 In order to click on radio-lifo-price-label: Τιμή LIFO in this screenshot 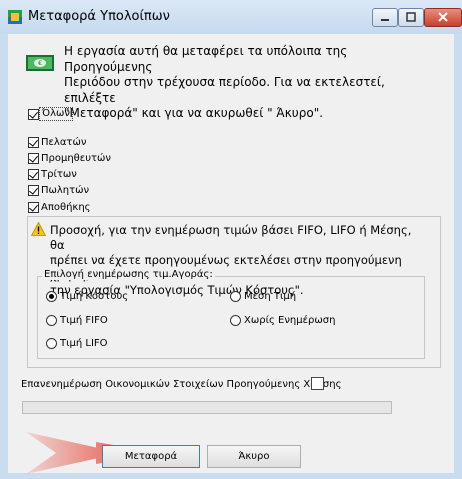, I will do `click(84, 343)`.